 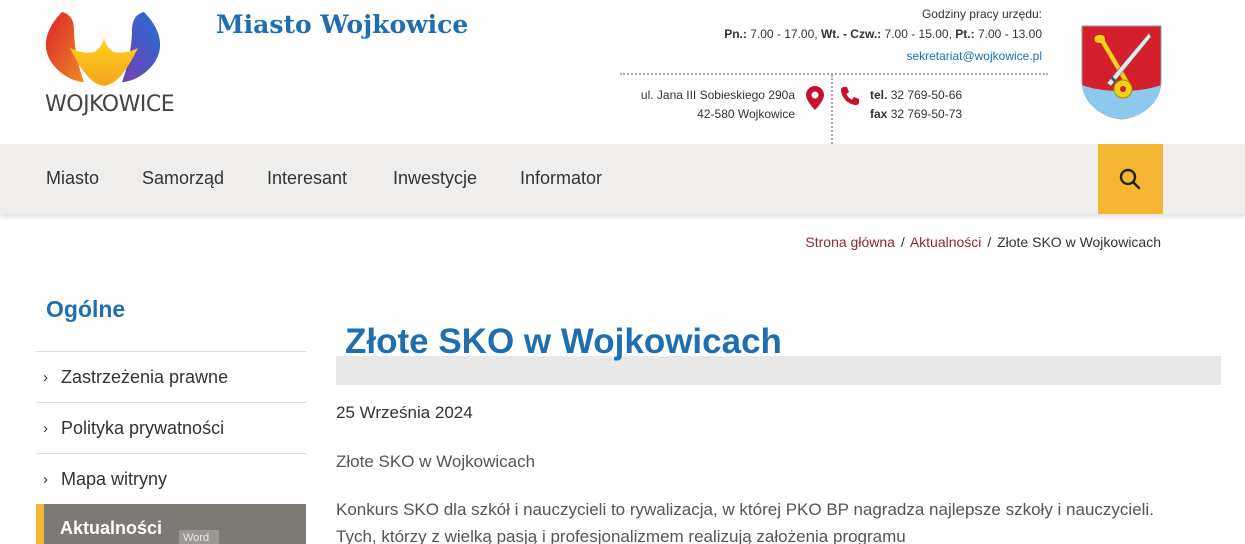 What do you see at coordinates (926, 114) in the screenshot?
I see `fax-value: 32 769-50-73` at bounding box center [926, 114].